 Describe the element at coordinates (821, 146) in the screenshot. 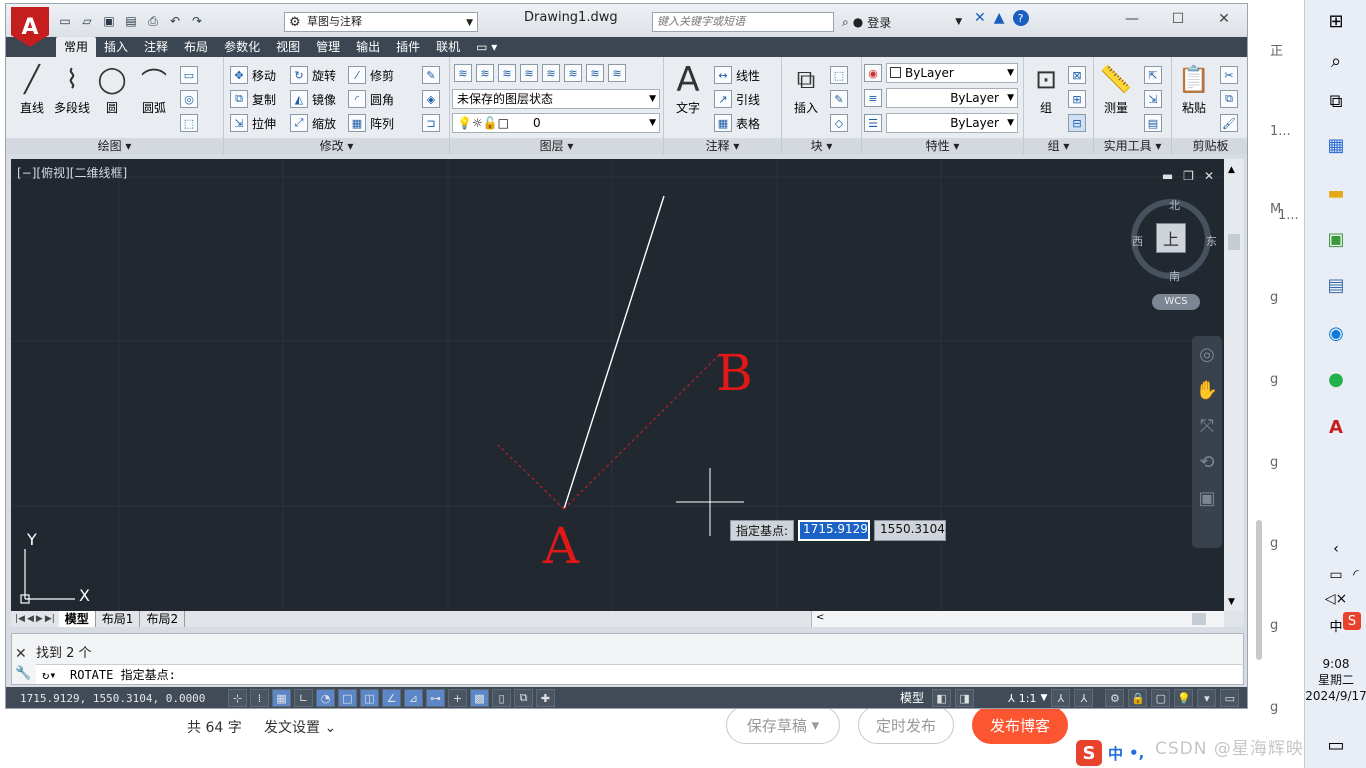

I see `block-panel-title: 块 ▾` at that location.